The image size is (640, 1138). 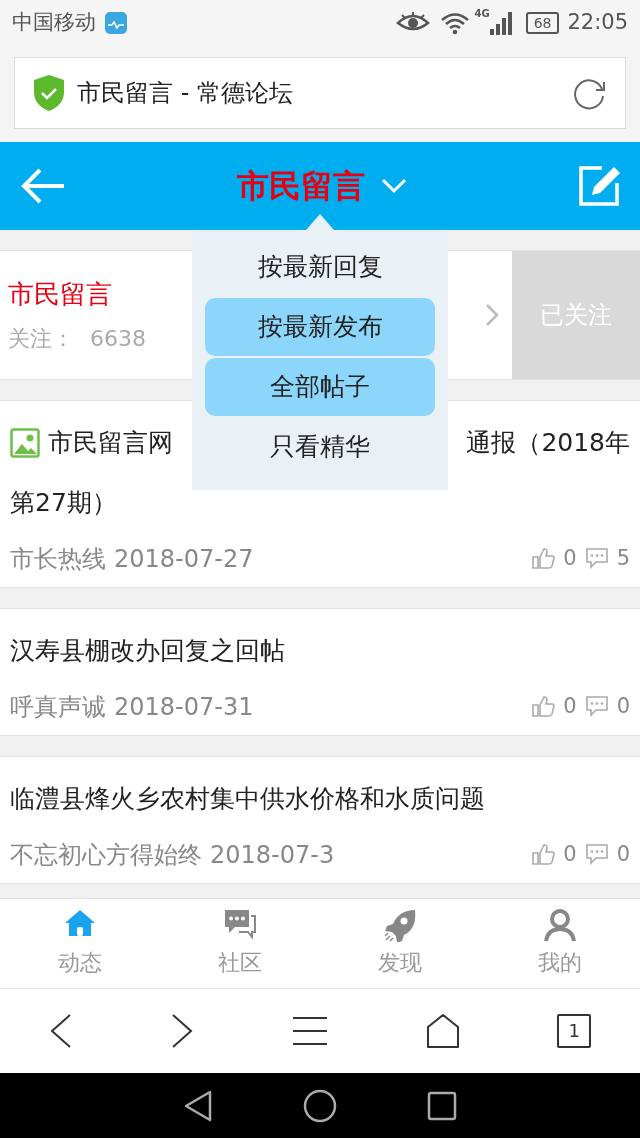 What do you see at coordinates (560, 925) in the screenshot?
I see `person-icon` at bounding box center [560, 925].